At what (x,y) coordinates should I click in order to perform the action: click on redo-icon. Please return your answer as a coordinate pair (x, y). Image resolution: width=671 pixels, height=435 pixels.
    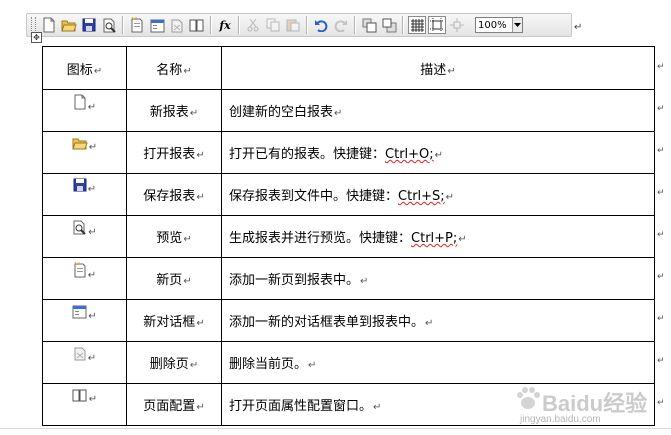
    Looking at the image, I should click on (341, 25).